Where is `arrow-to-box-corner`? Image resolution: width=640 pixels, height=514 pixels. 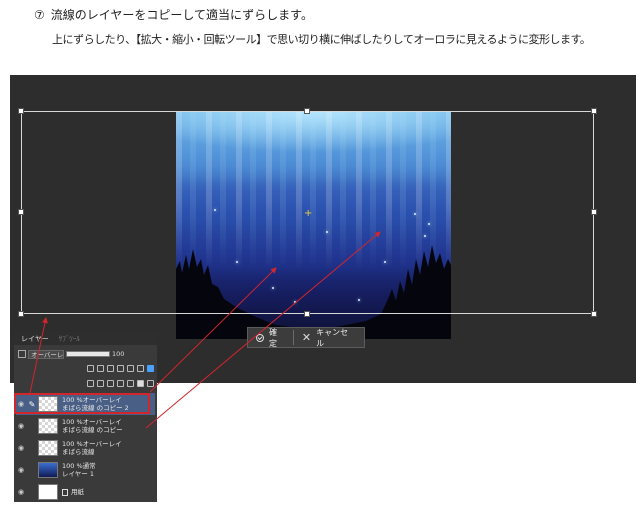 arrow-to-box-corner is located at coordinates (38, 355).